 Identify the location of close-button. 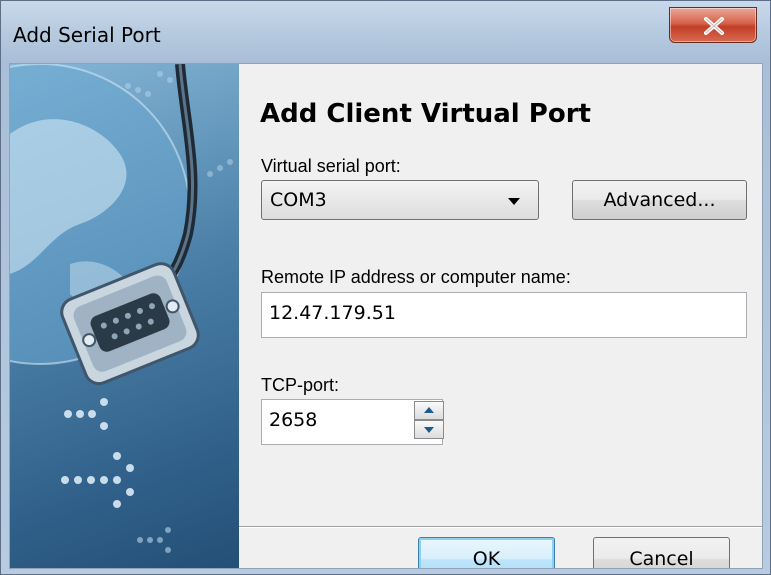
(713, 25).